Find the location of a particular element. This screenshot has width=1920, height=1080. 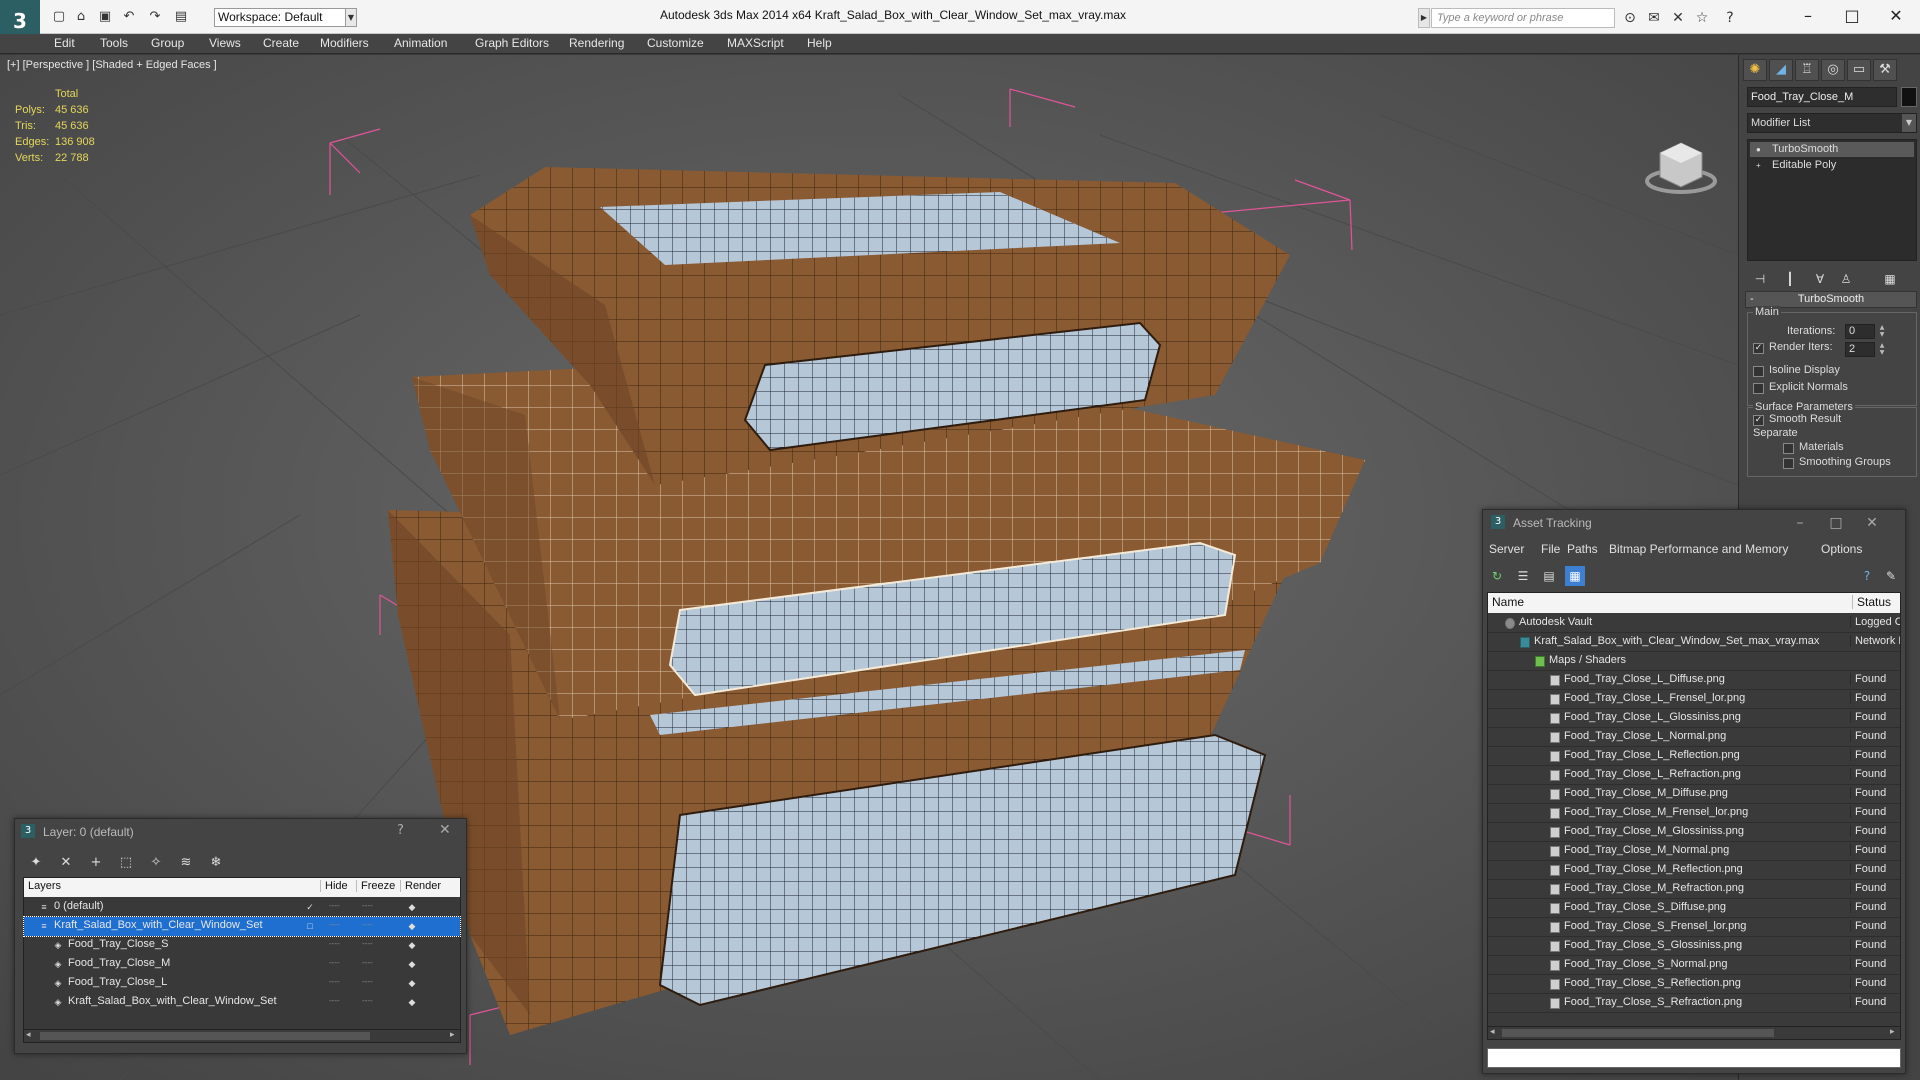

new-scene-icon: ▢ is located at coordinates (59, 17).